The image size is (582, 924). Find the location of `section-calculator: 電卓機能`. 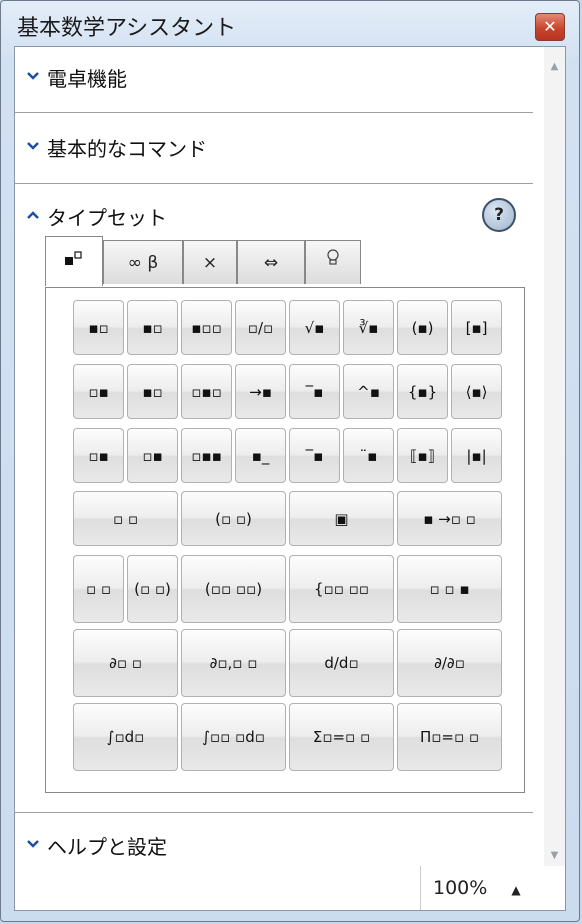

section-calculator: 電卓機能 is located at coordinates (274, 80).